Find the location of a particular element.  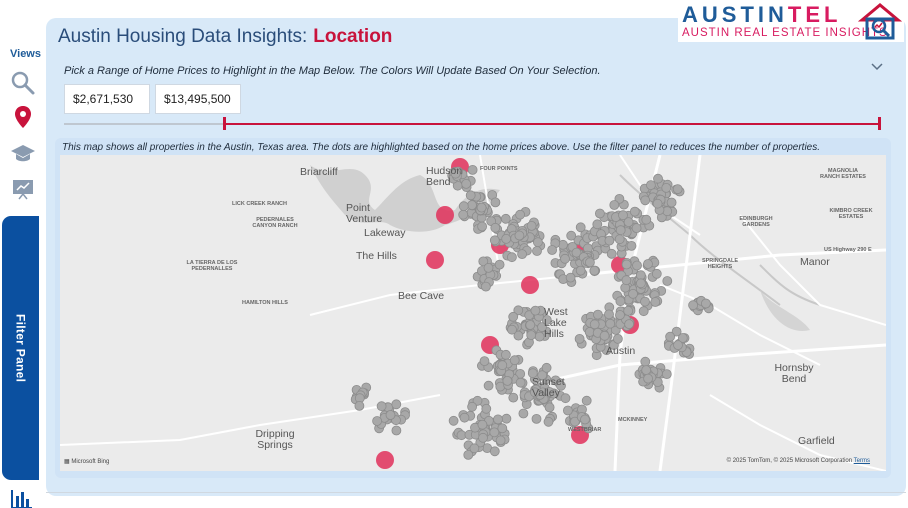

map-label-westbriar: WESTBRIAR is located at coordinates (585, 430).